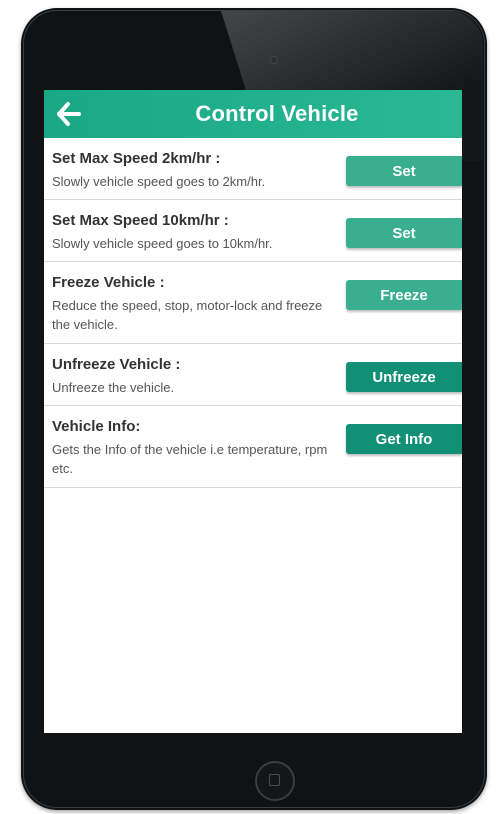 Image resolution: width=497 pixels, height=814 pixels. Describe the element at coordinates (274, 60) in the screenshot. I see `camera-icon` at that location.